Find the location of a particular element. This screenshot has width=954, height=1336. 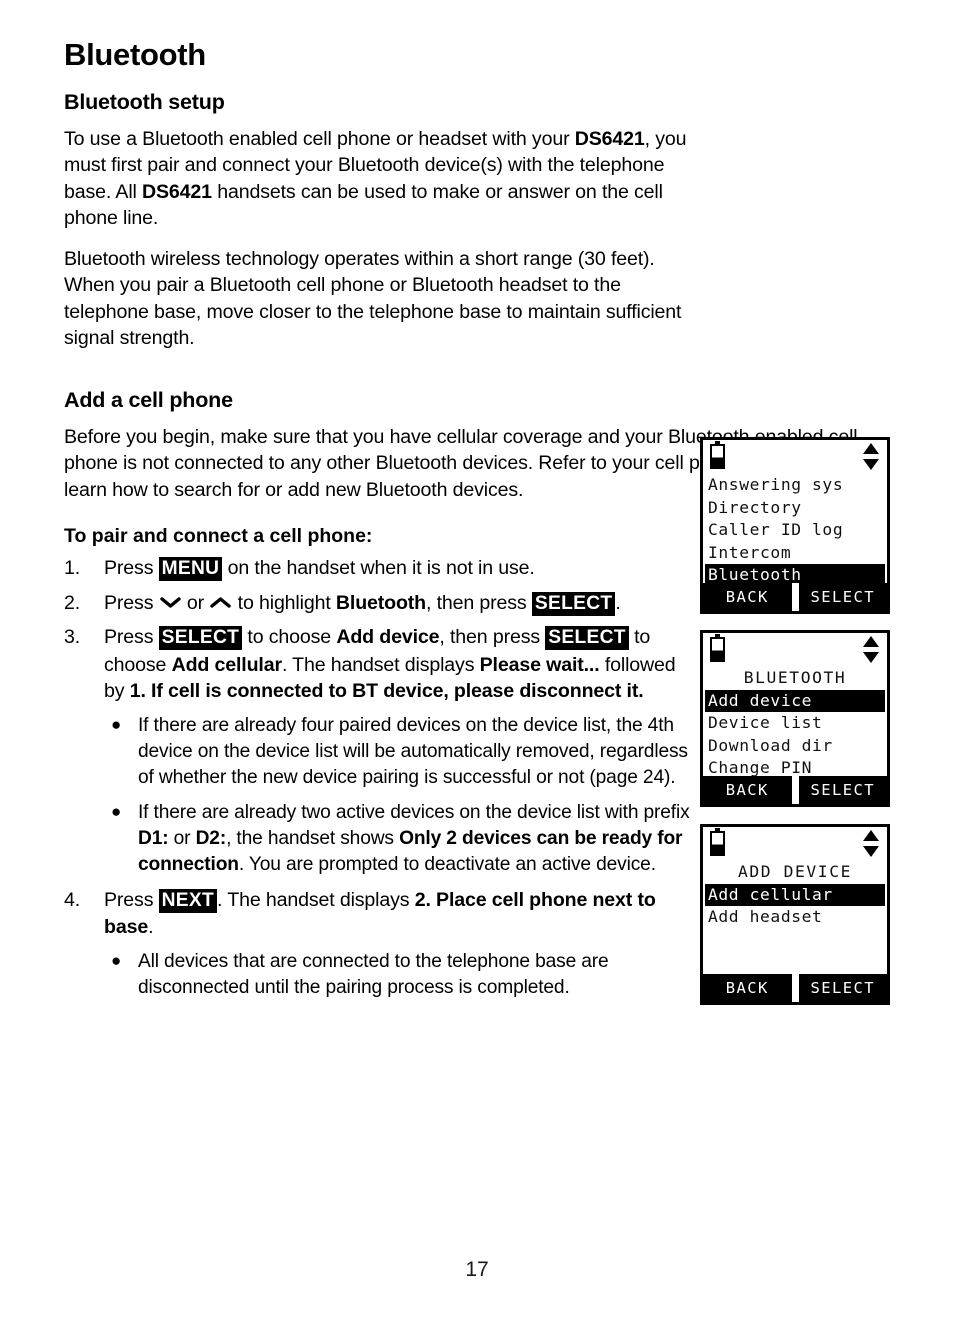

lcd-menu-item-directory: Directory is located at coordinates (795, 508).